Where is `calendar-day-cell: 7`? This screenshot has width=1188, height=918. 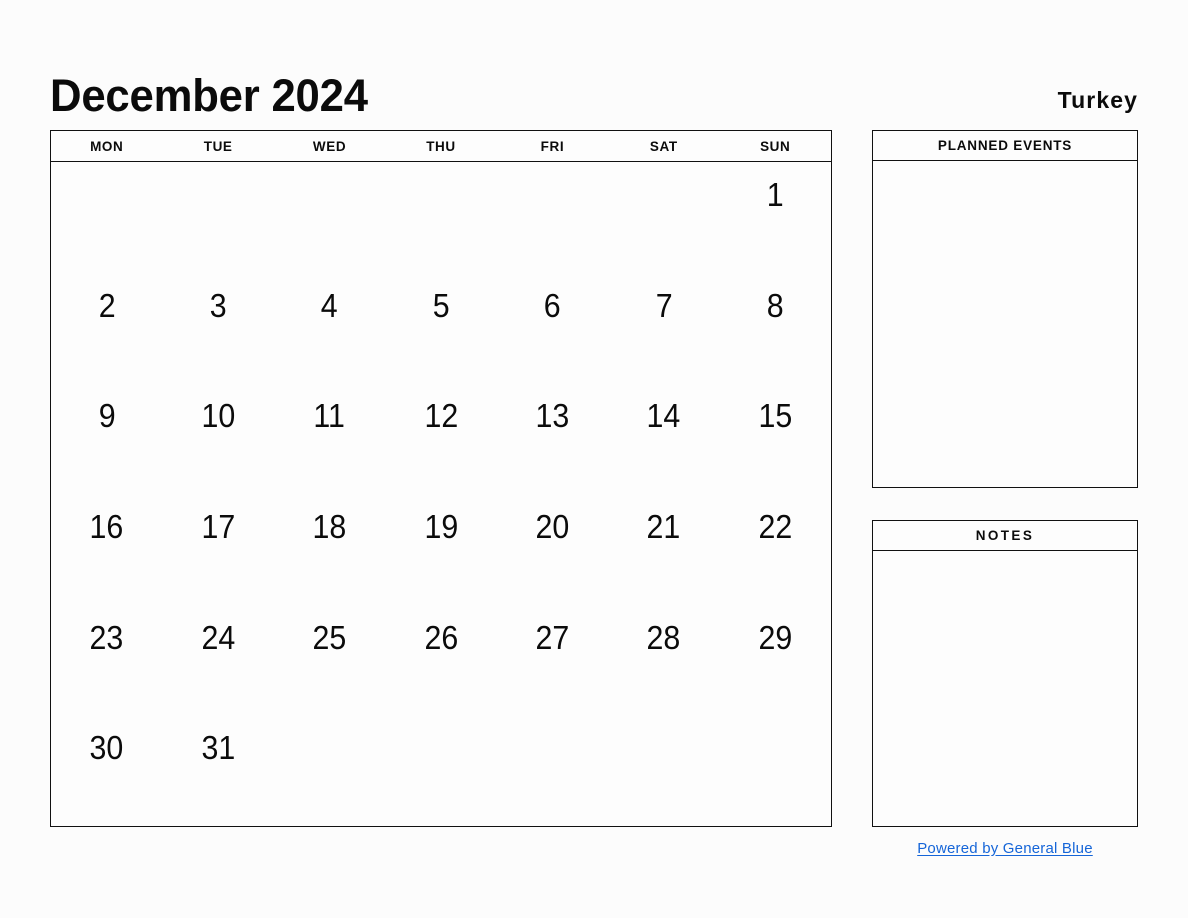 calendar-day-cell: 7 is located at coordinates (663, 328).